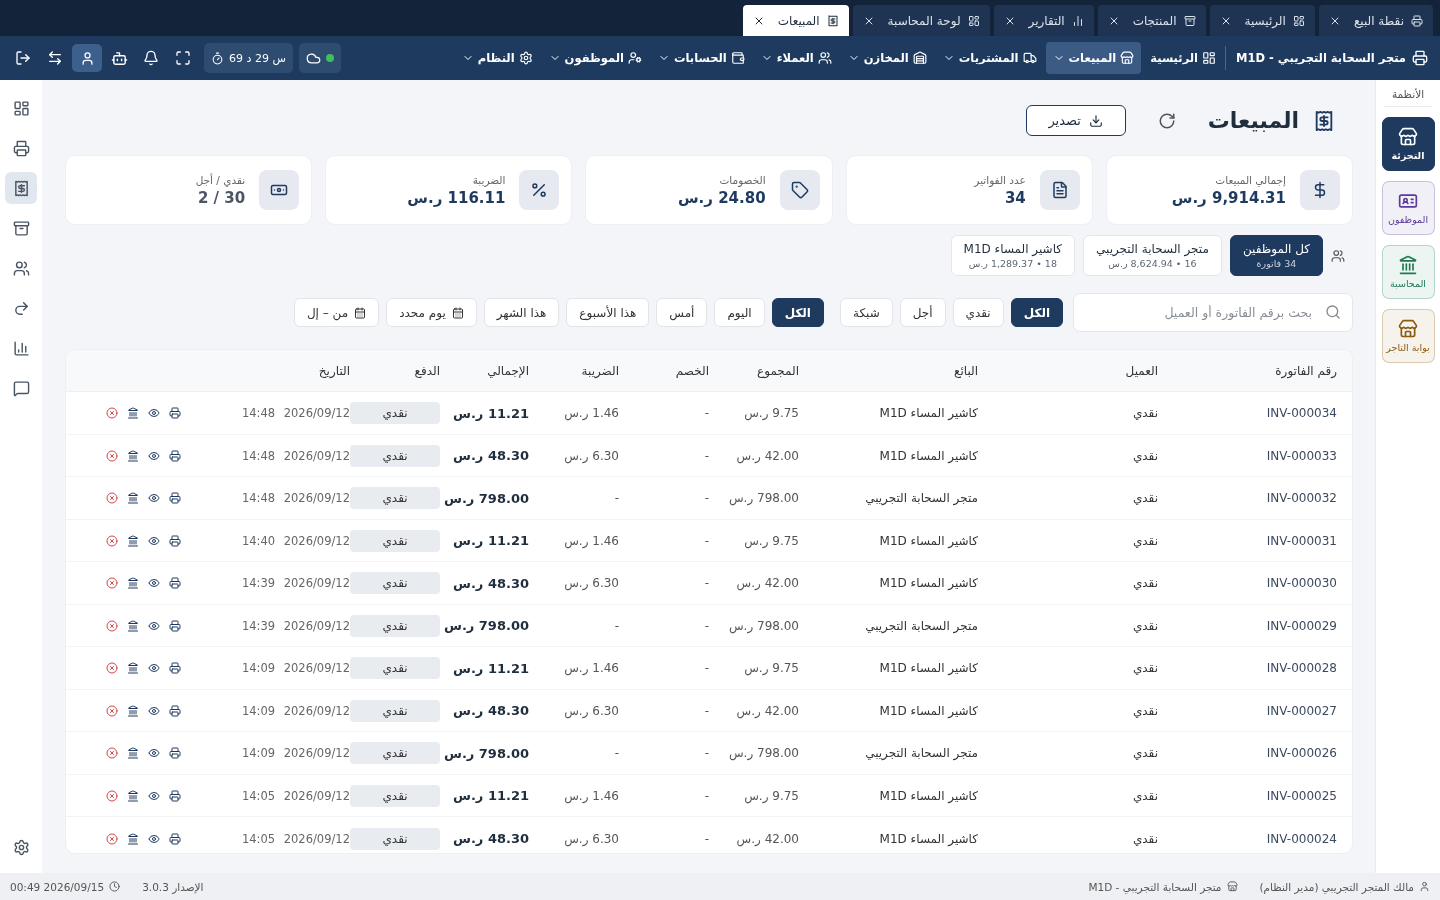  I want to click on system-tile: الموظفون, so click(1408, 208).